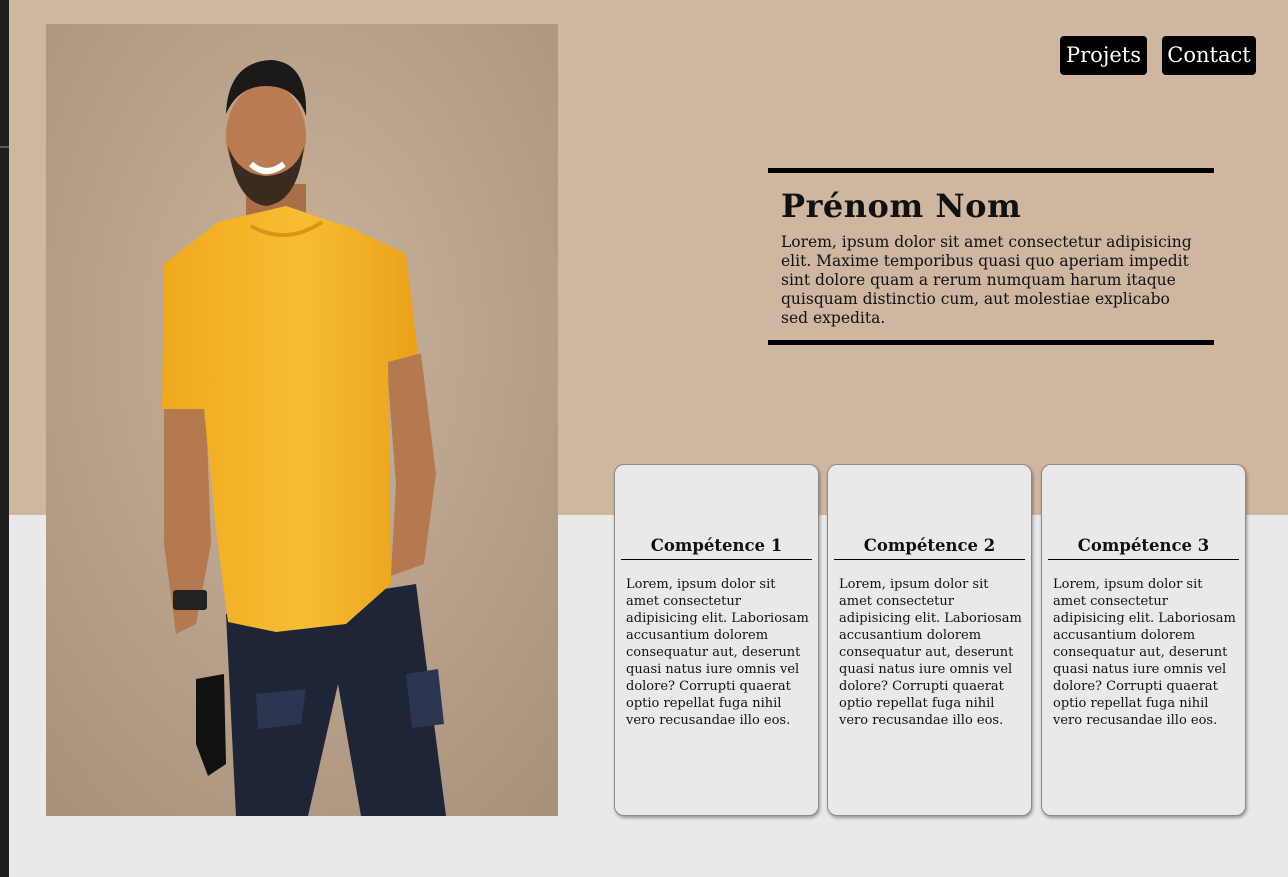  I want to click on skill-title: Compétence 2, so click(929, 548).